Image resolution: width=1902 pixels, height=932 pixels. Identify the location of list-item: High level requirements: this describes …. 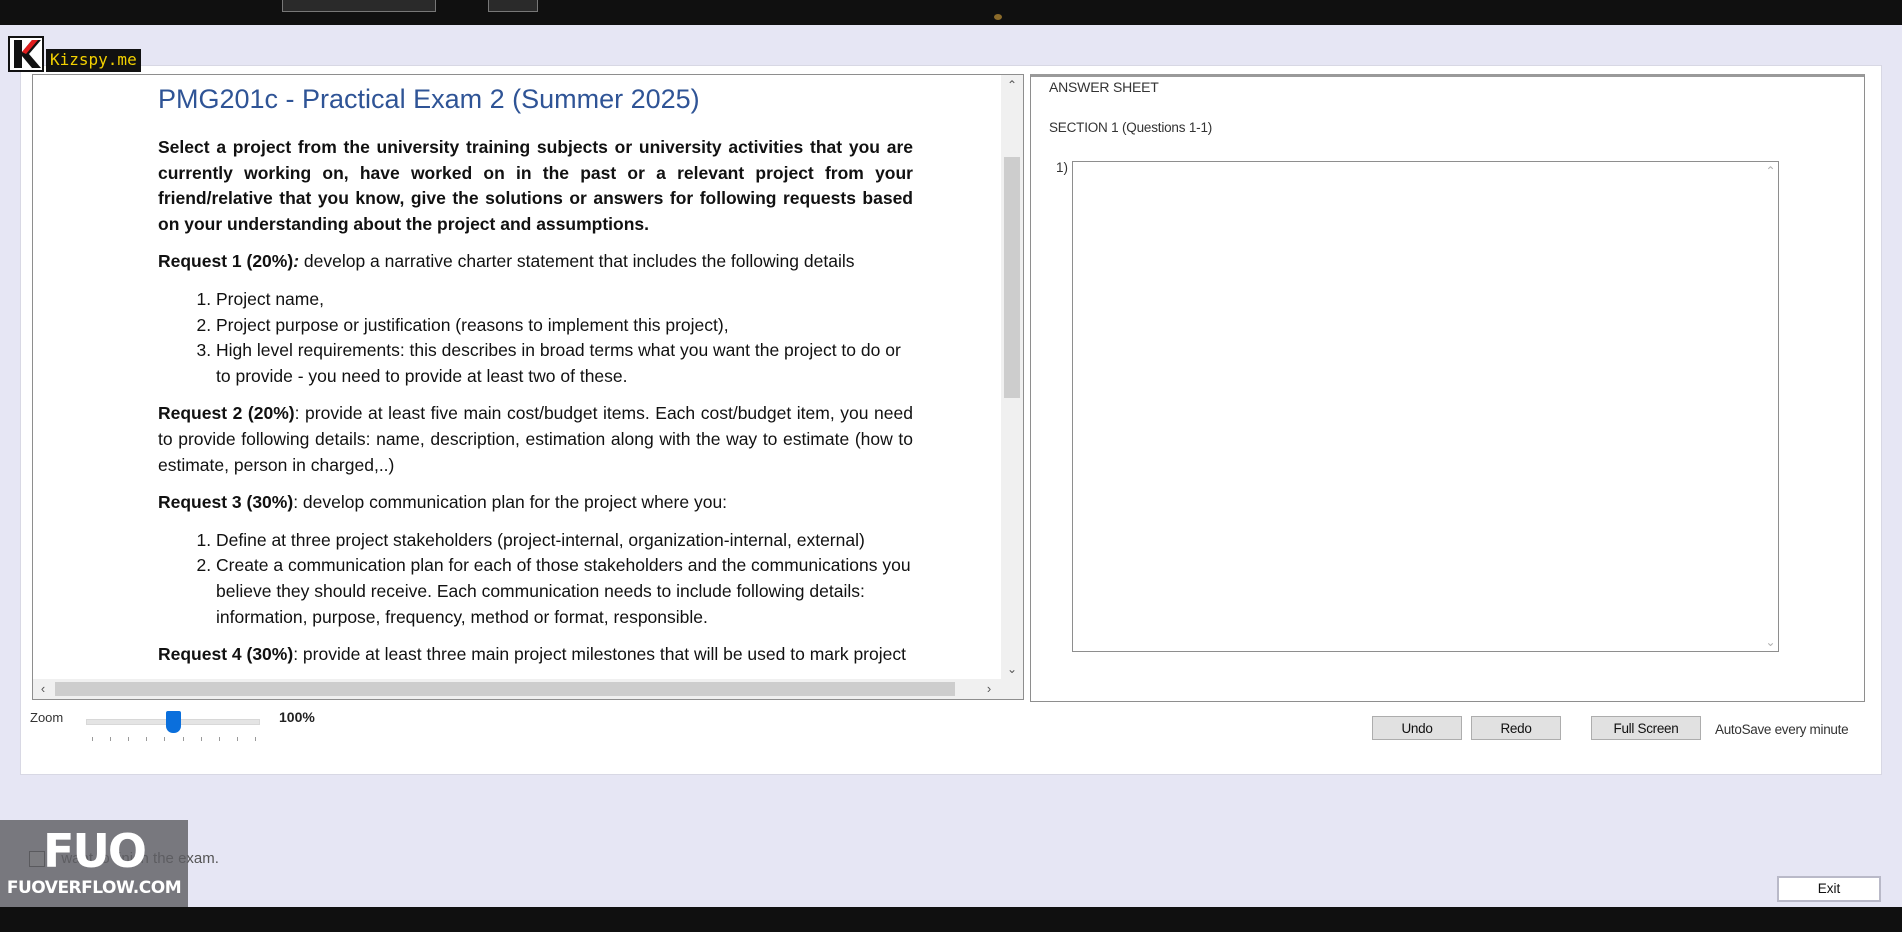
(564, 363).